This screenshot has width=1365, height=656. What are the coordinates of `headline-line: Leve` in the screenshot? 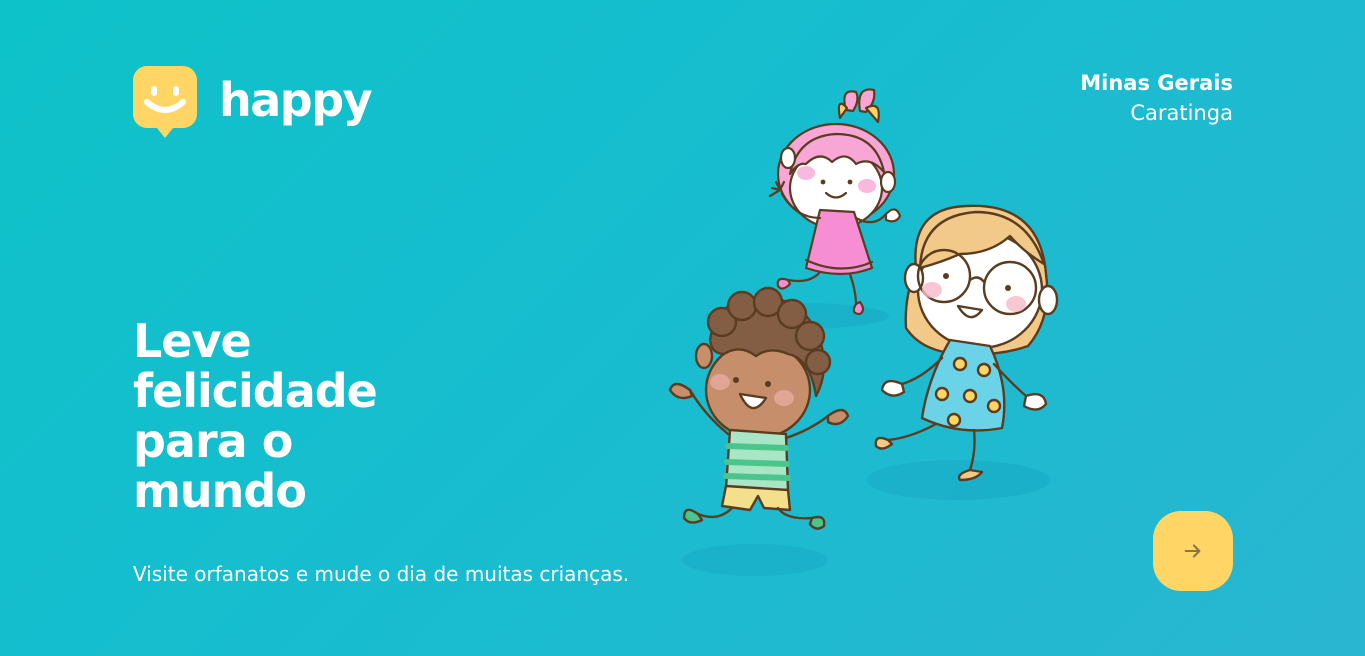 It's located at (192, 341).